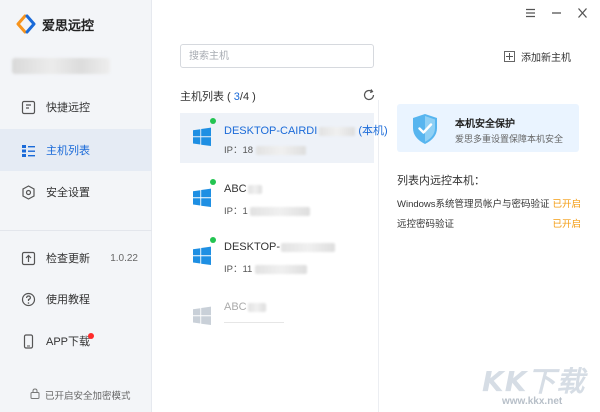 The height and width of the screenshot is (412, 600). Describe the element at coordinates (373, 131) in the screenshot. I see `host-local-tag: (本机)` at that location.